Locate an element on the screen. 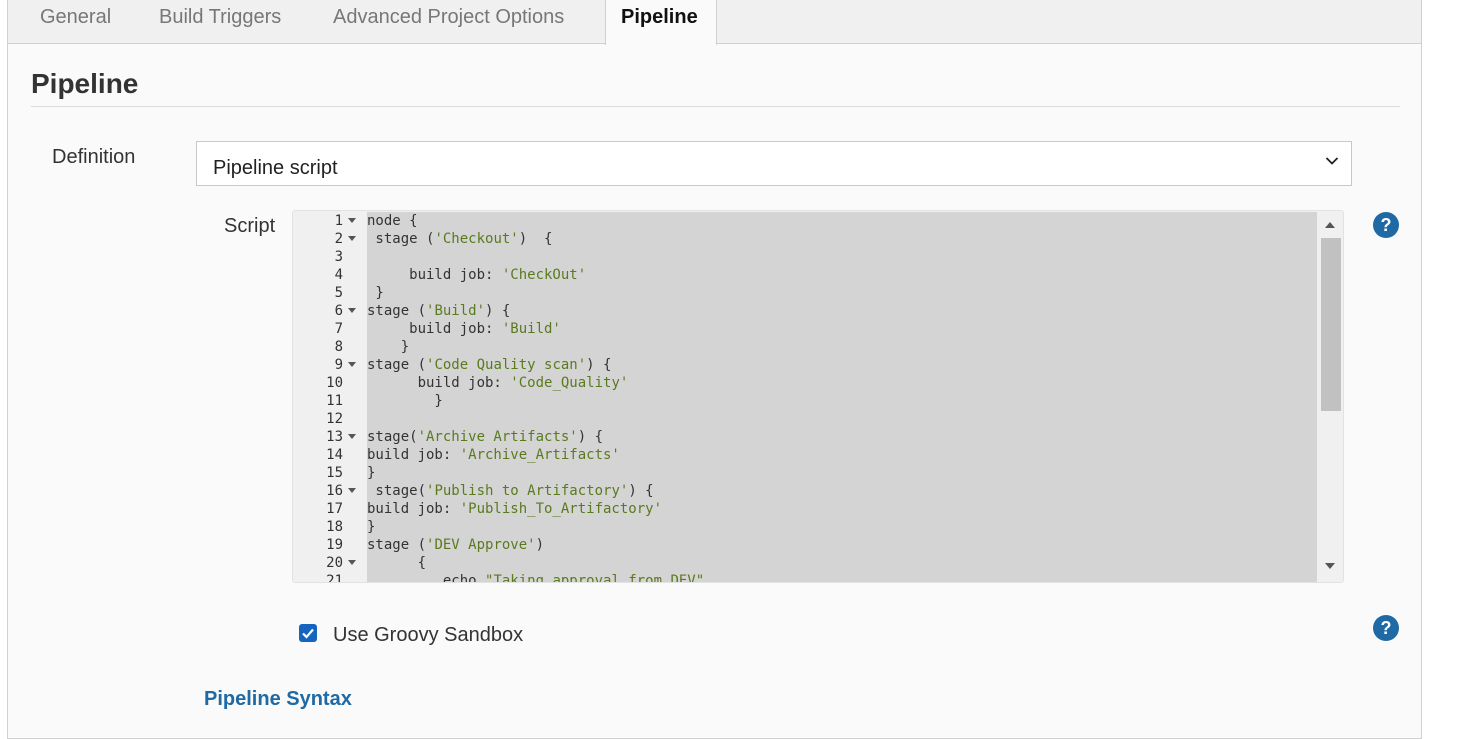 Image resolution: width=1480 pixels, height=739 pixels. code-text: node { is located at coordinates (392, 221).